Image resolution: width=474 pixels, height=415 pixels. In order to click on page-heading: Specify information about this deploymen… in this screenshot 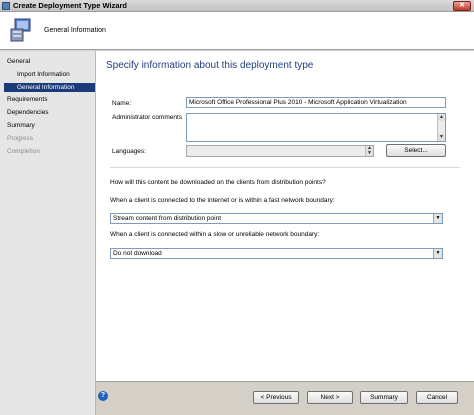, I will do `click(210, 65)`.